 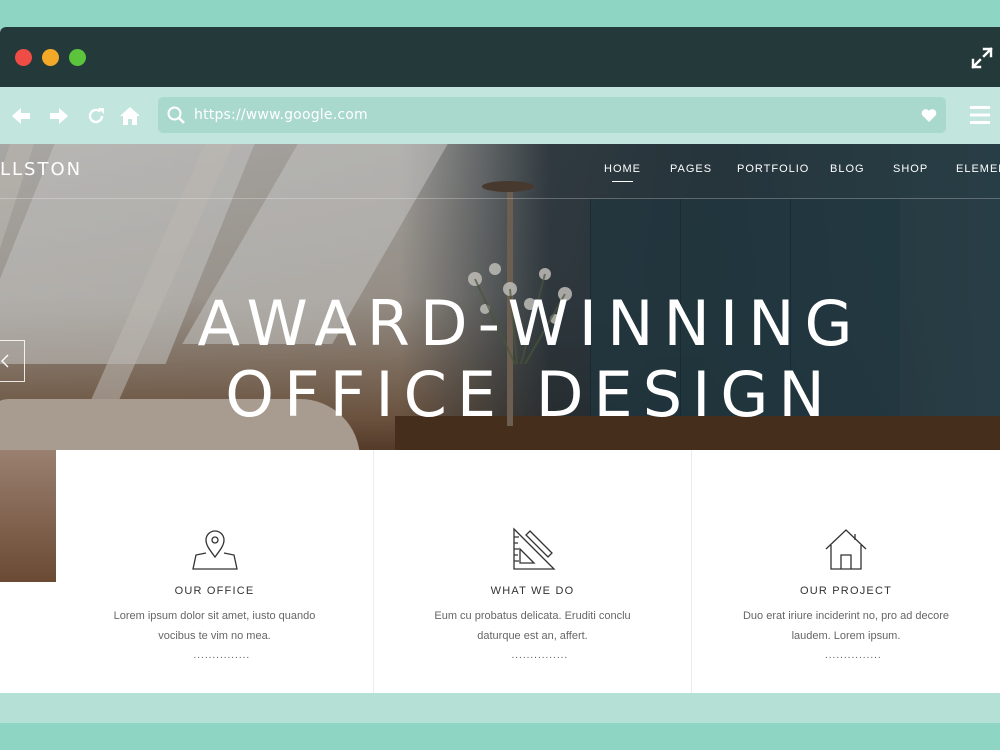 What do you see at coordinates (214, 591) in the screenshot?
I see `feature-title: OUR OFFICE` at bounding box center [214, 591].